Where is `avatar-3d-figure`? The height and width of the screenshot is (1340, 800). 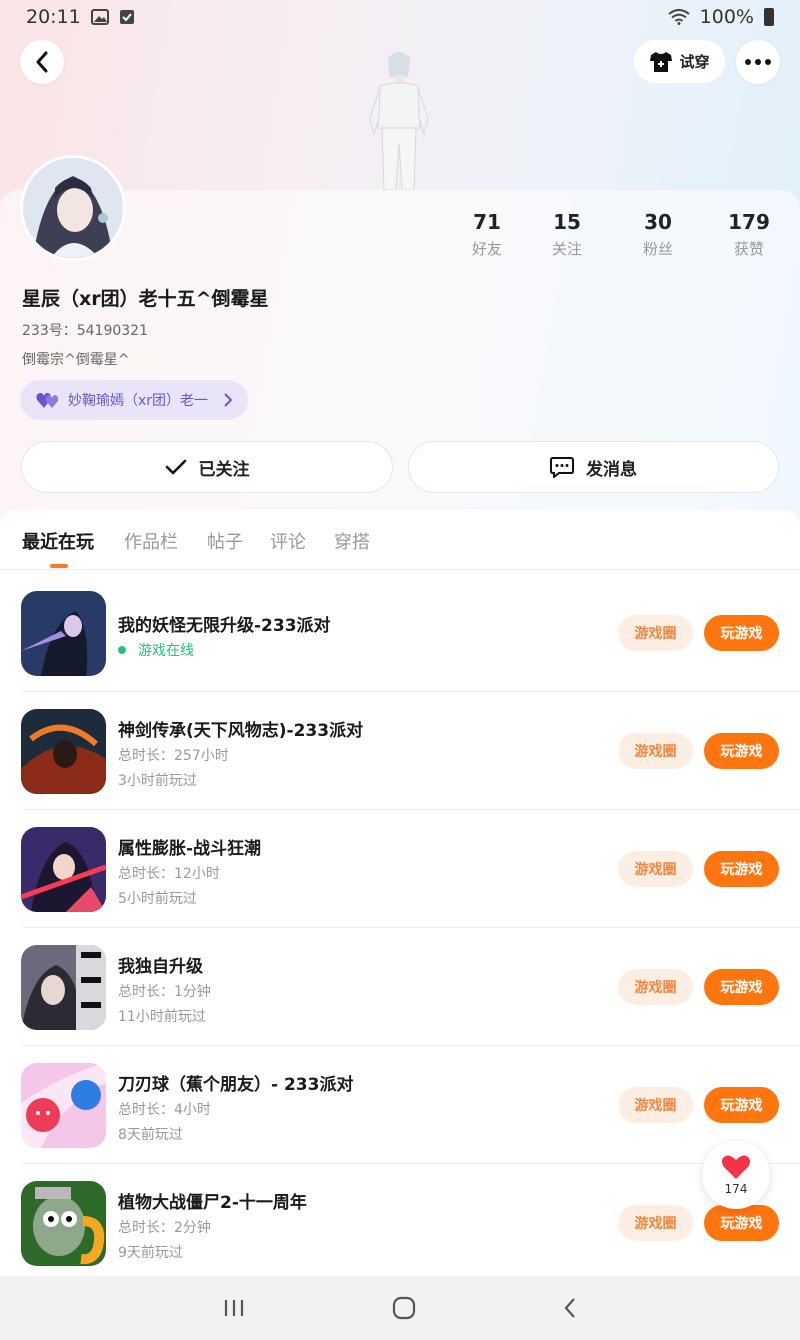 avatar-3d-figure is located at coordinates (399, 119).